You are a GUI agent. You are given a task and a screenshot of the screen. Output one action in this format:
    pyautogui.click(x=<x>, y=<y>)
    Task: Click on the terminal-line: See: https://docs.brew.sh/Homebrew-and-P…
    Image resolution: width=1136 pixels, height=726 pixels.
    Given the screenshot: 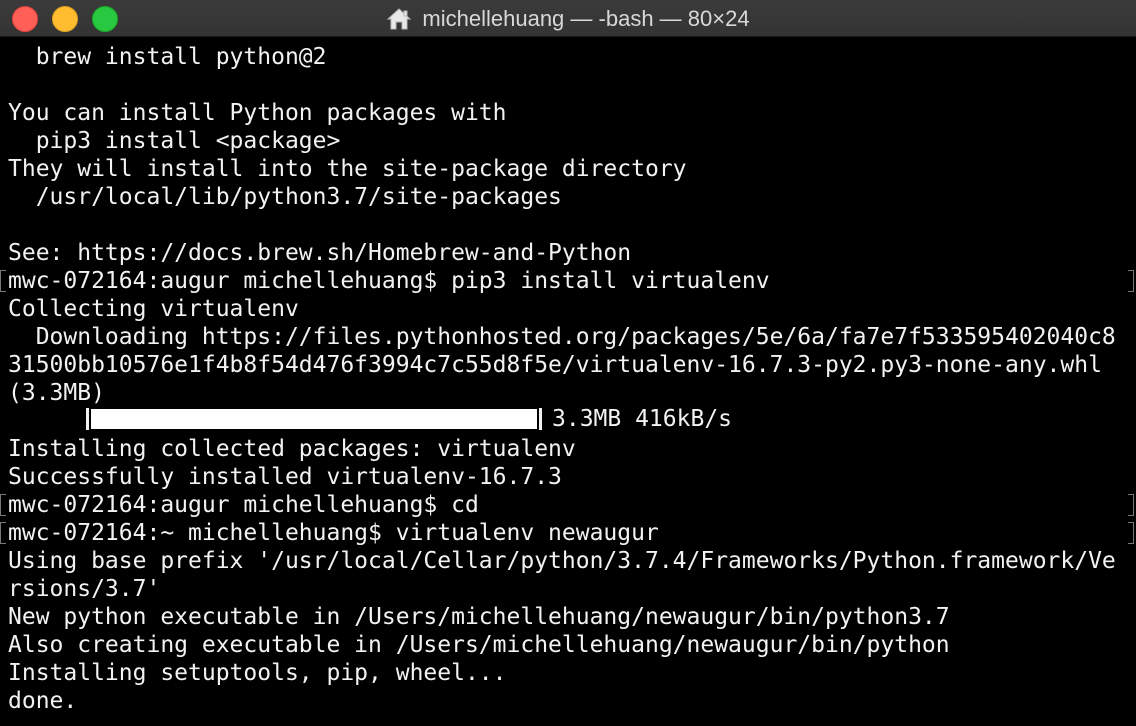 What is the action you would take?
    pyautogui.click(x=320, y=253)
    